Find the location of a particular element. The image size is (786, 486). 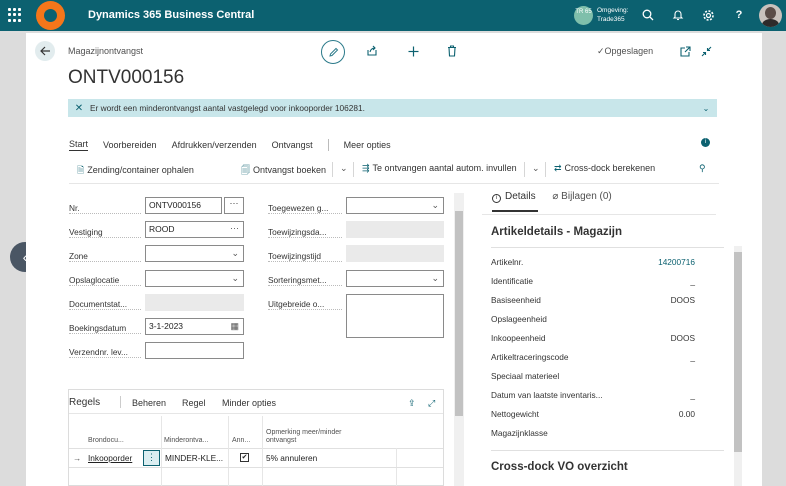

crossdock-button: ⇄ Cross-dock berekenen is located at coordinates (604, 168).